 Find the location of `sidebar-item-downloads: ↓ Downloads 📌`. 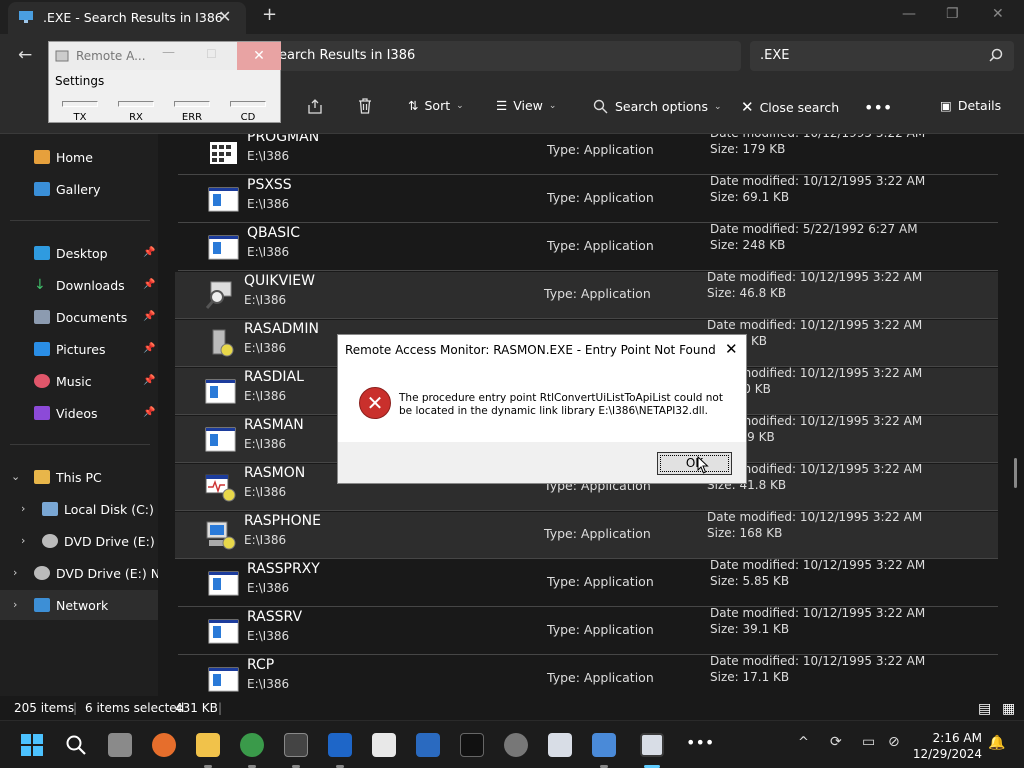

sidebar-item-downloads: ↓ Downloads 📌 is located at coordinates (79, 285).